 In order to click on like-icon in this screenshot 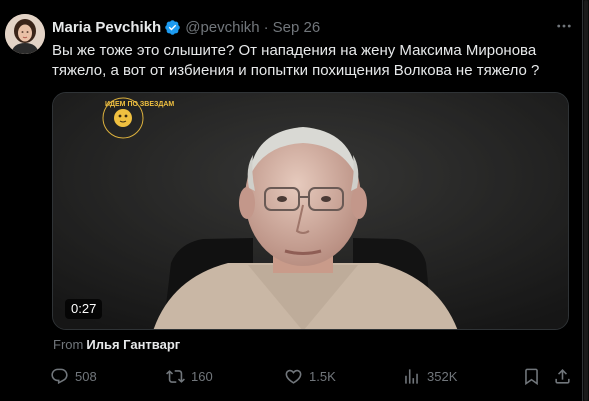, I will do `click(293, 376)`.